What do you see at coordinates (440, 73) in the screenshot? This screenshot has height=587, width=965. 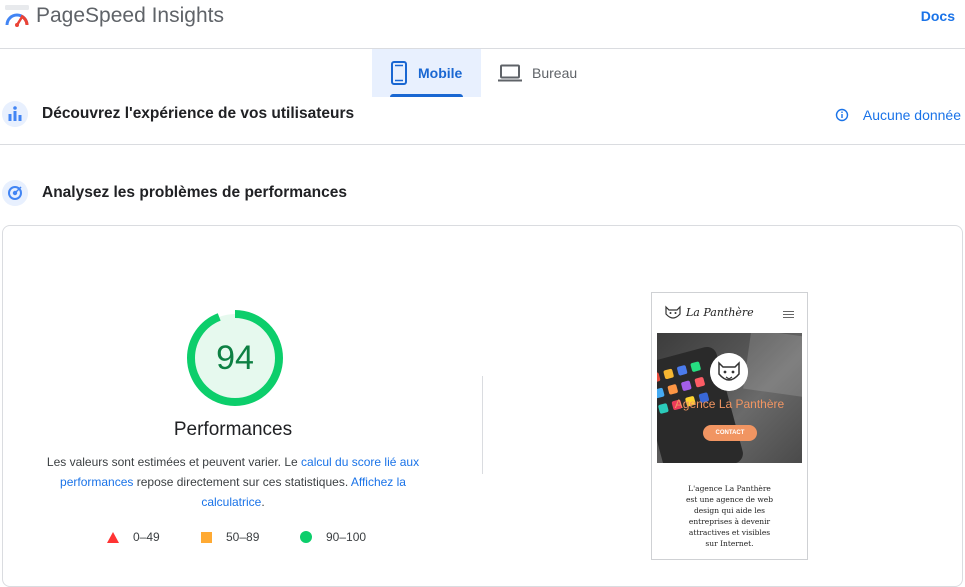 I see `tab-mobile-label: Mobile` at bounding box center [440, 73].